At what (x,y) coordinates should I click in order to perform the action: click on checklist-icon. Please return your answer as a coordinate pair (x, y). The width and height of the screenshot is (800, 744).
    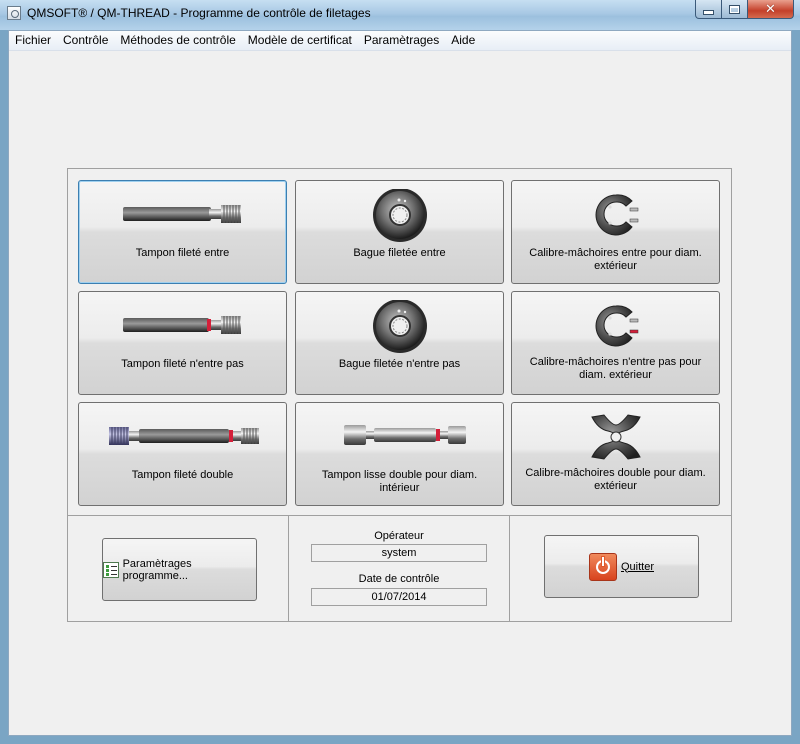
    Looking at the image, I should click on (111, 569).